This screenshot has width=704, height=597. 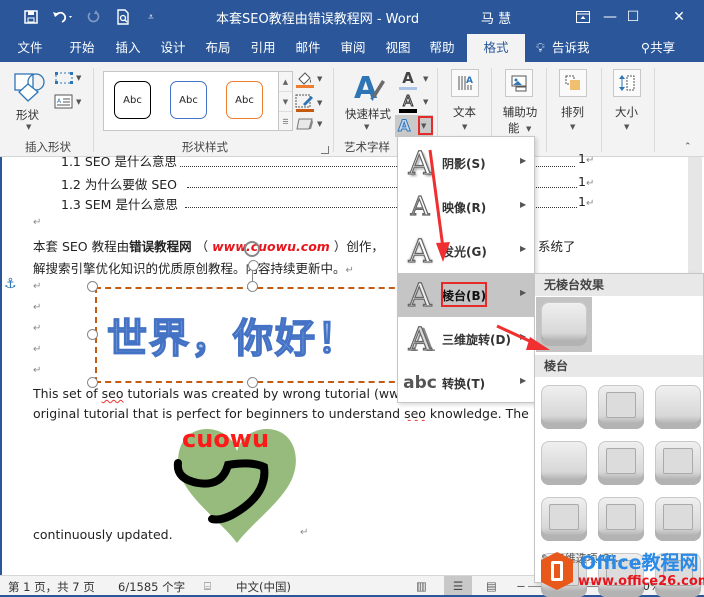 What do you see at coordinates (151, 587) in the screenshot?
I see `word-count: 6/1585 个字` at bounding box center [151, 587].